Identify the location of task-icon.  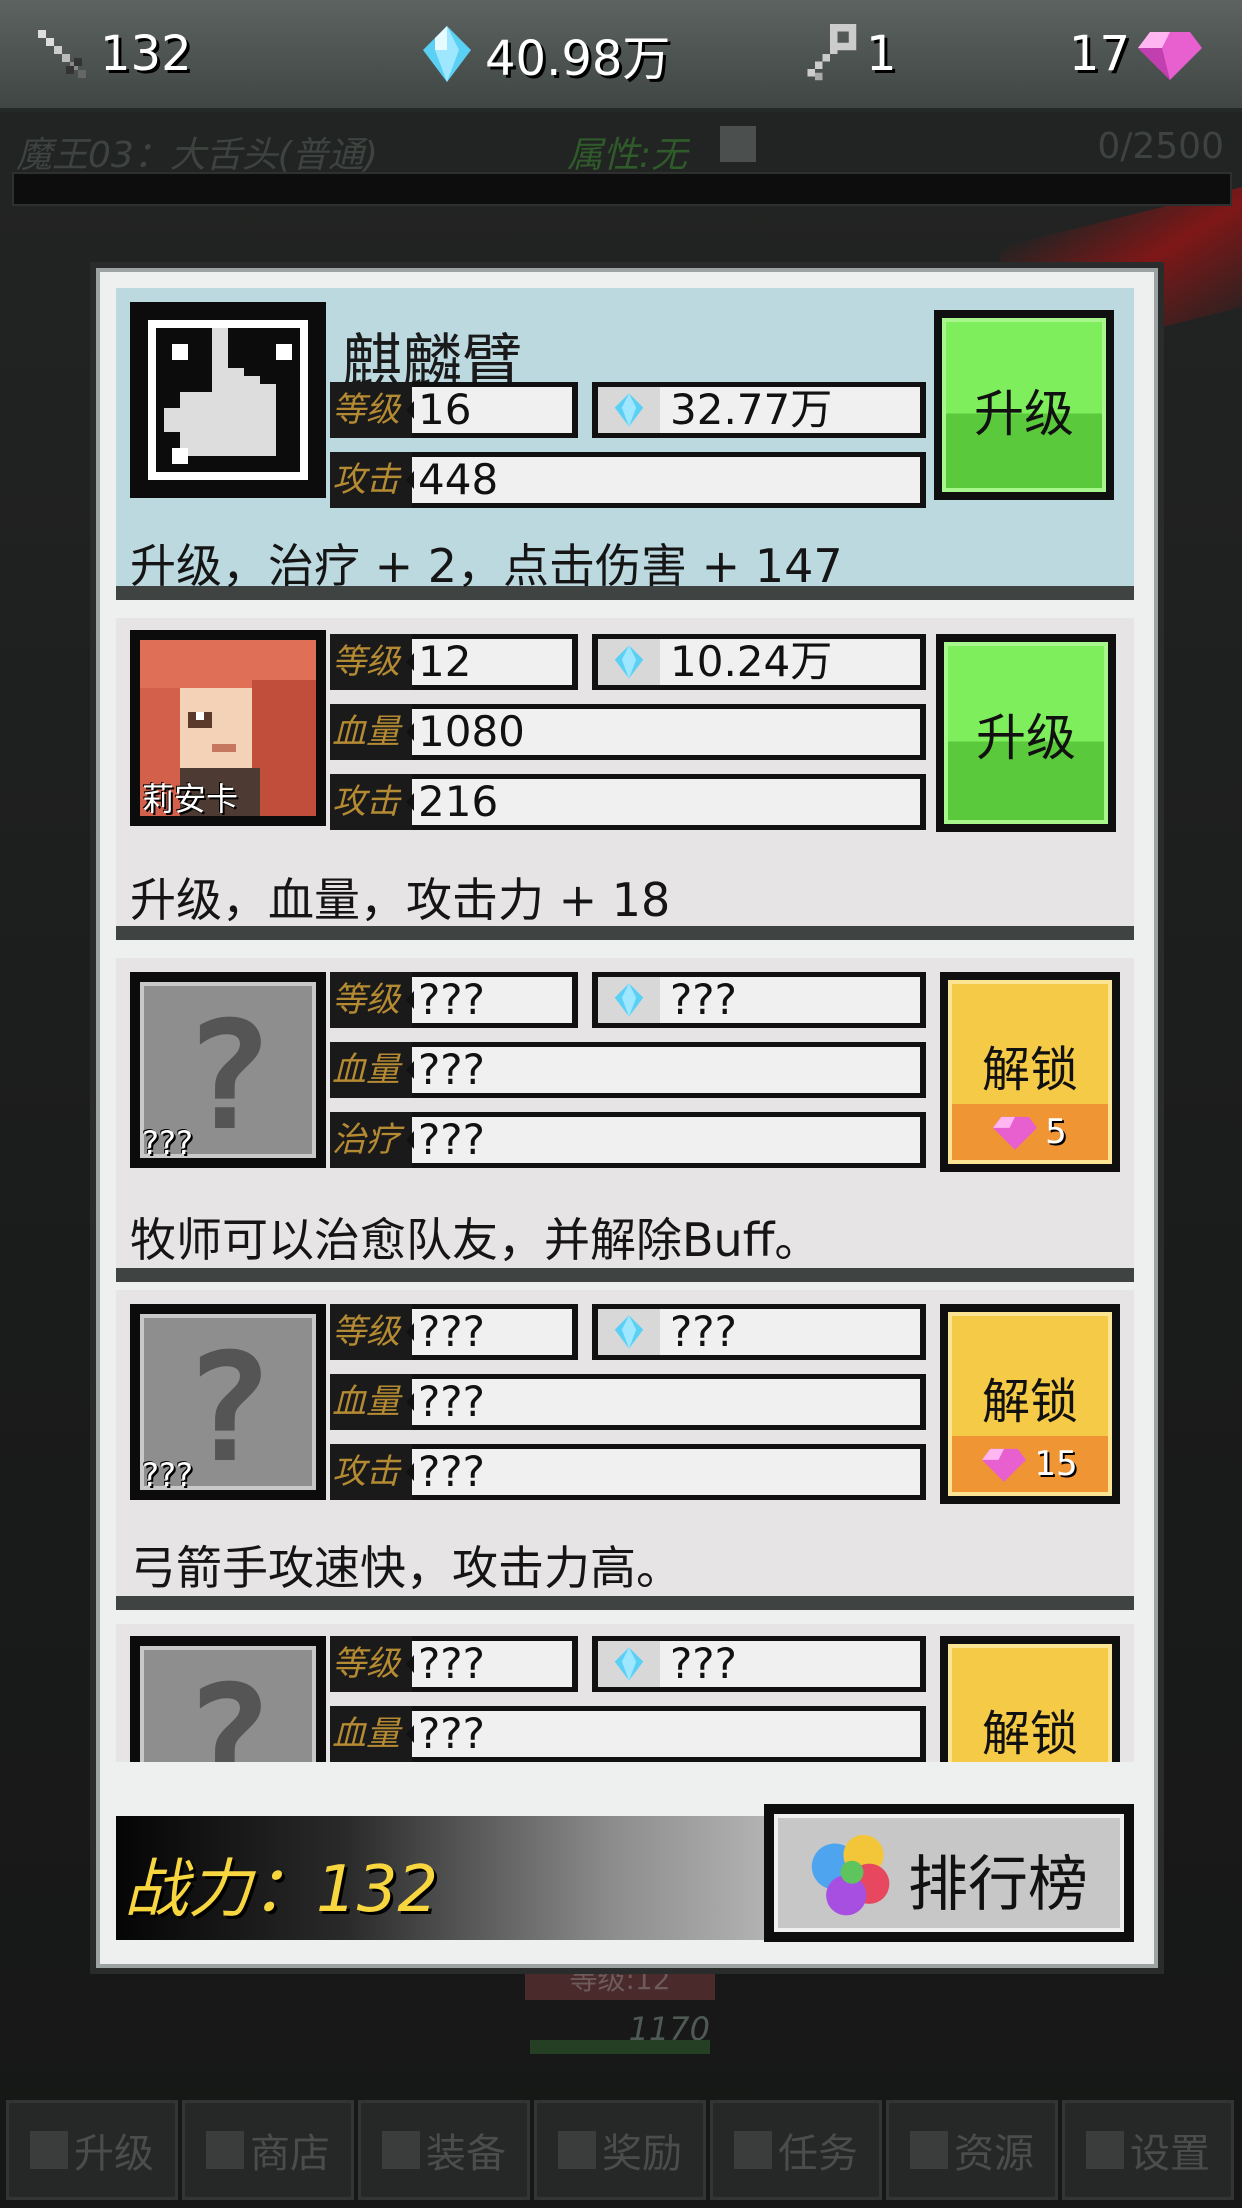
(753, 2150).